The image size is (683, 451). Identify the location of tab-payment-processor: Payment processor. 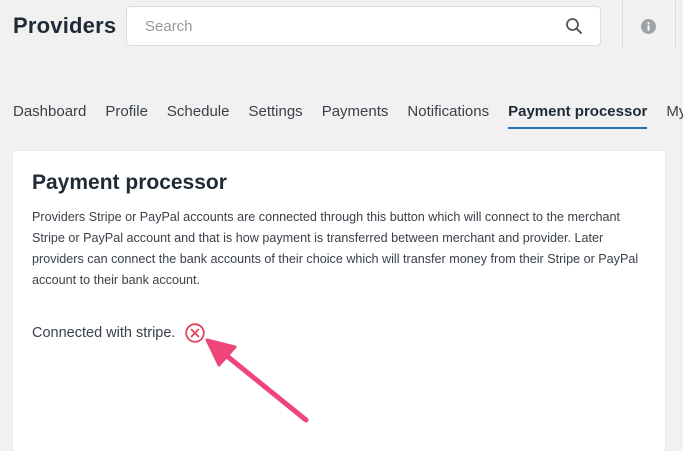
(578, 116).